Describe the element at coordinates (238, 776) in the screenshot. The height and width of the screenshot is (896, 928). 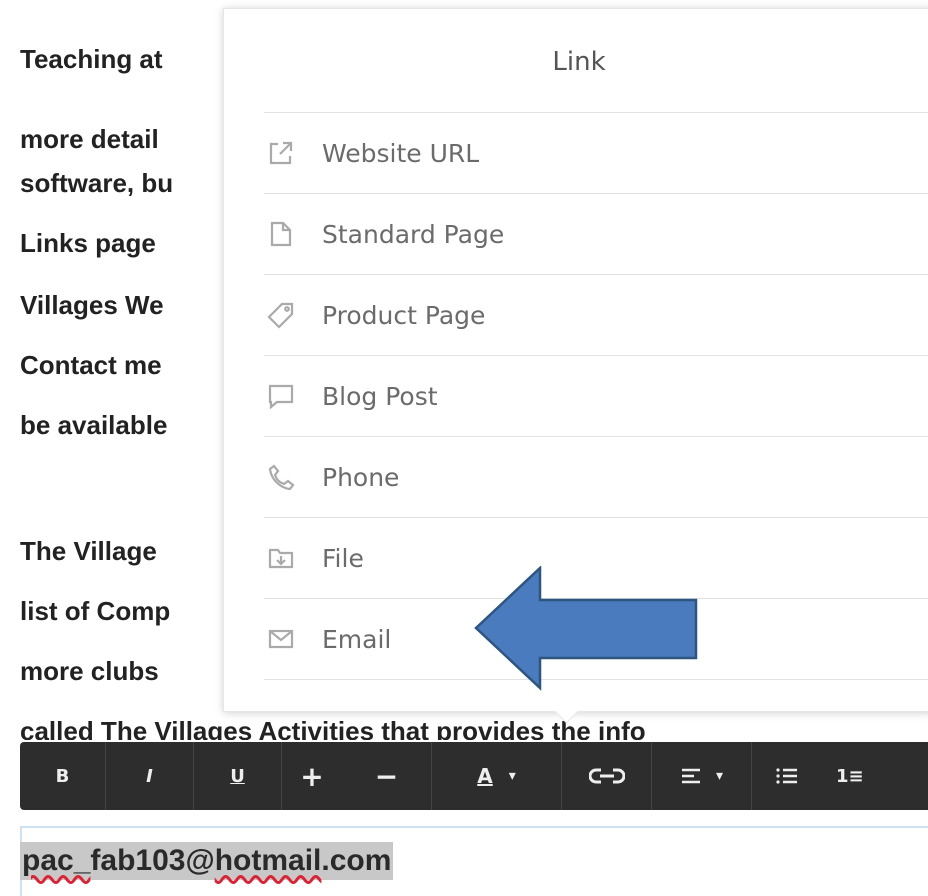
I see `underline-button: U` at that location.